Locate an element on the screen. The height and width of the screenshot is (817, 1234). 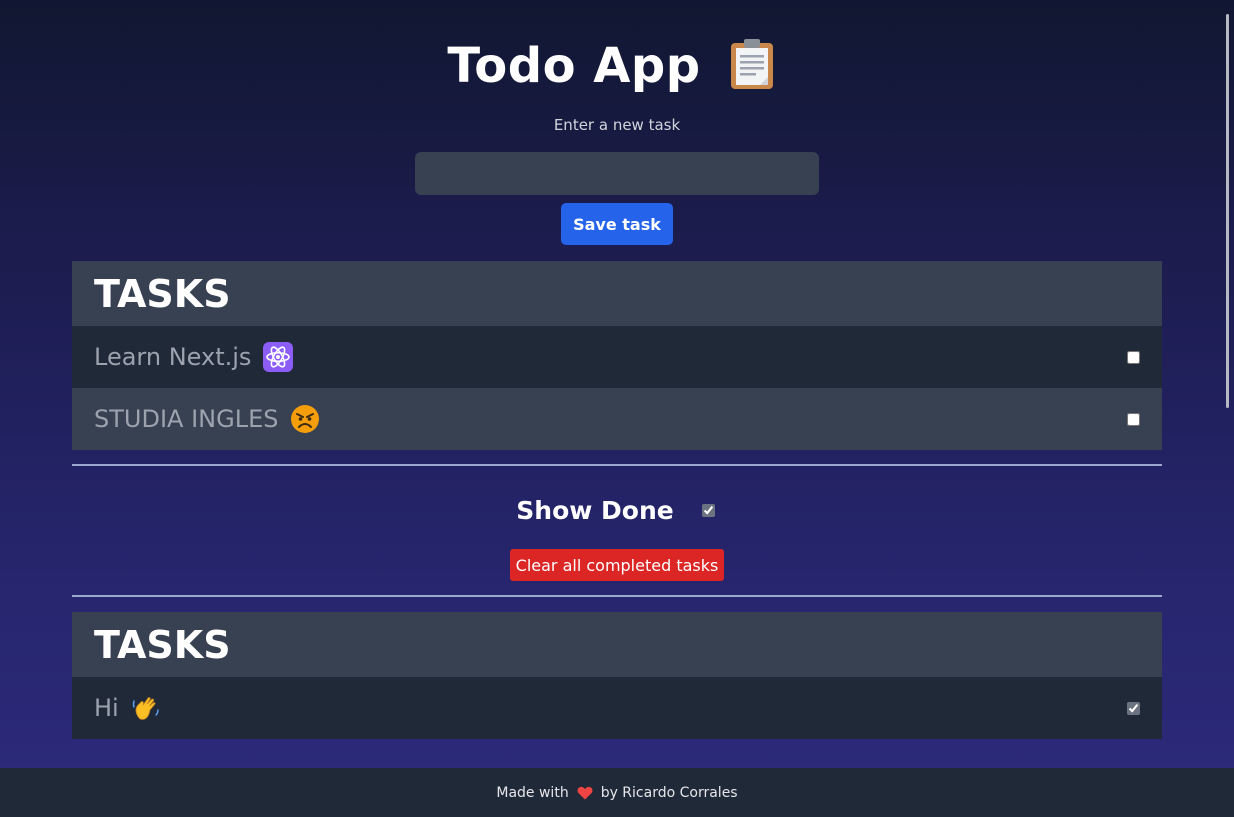
task-text: STUDIA INGLES is located at coordinates (186, 419).